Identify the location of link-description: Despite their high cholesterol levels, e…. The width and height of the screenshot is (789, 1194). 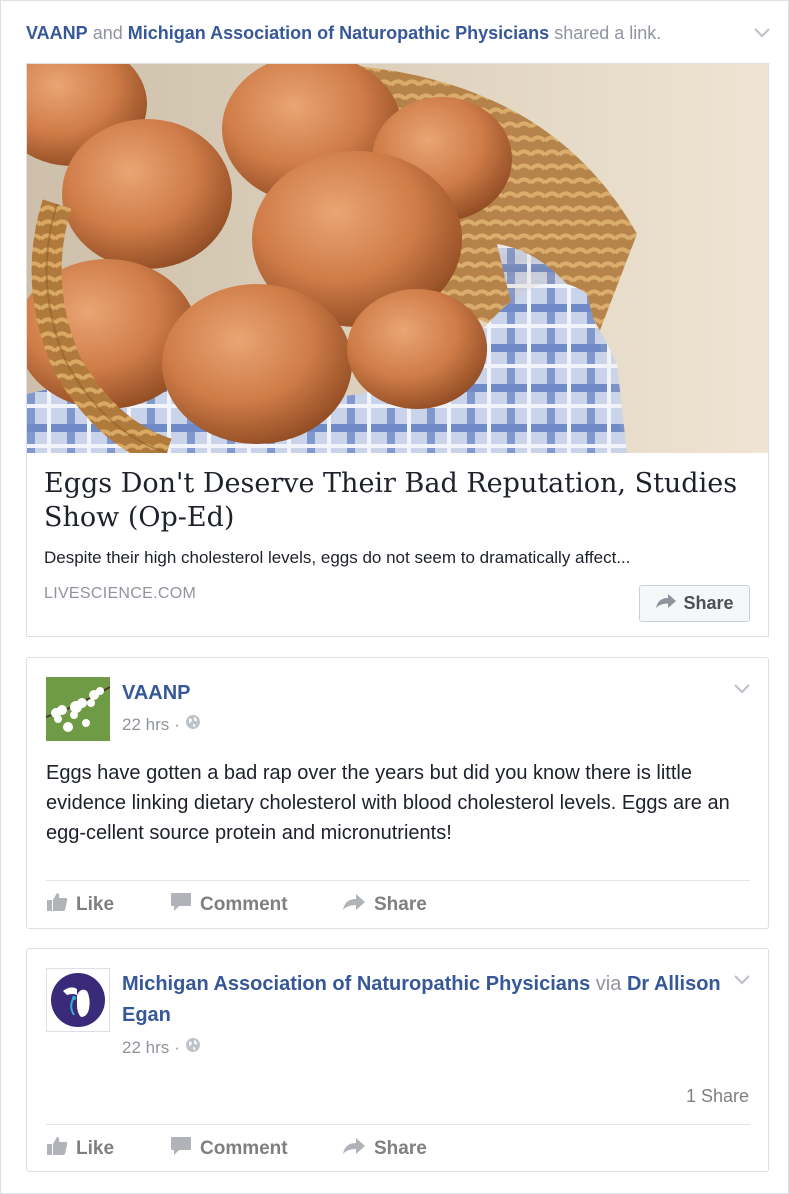
(337, 557).